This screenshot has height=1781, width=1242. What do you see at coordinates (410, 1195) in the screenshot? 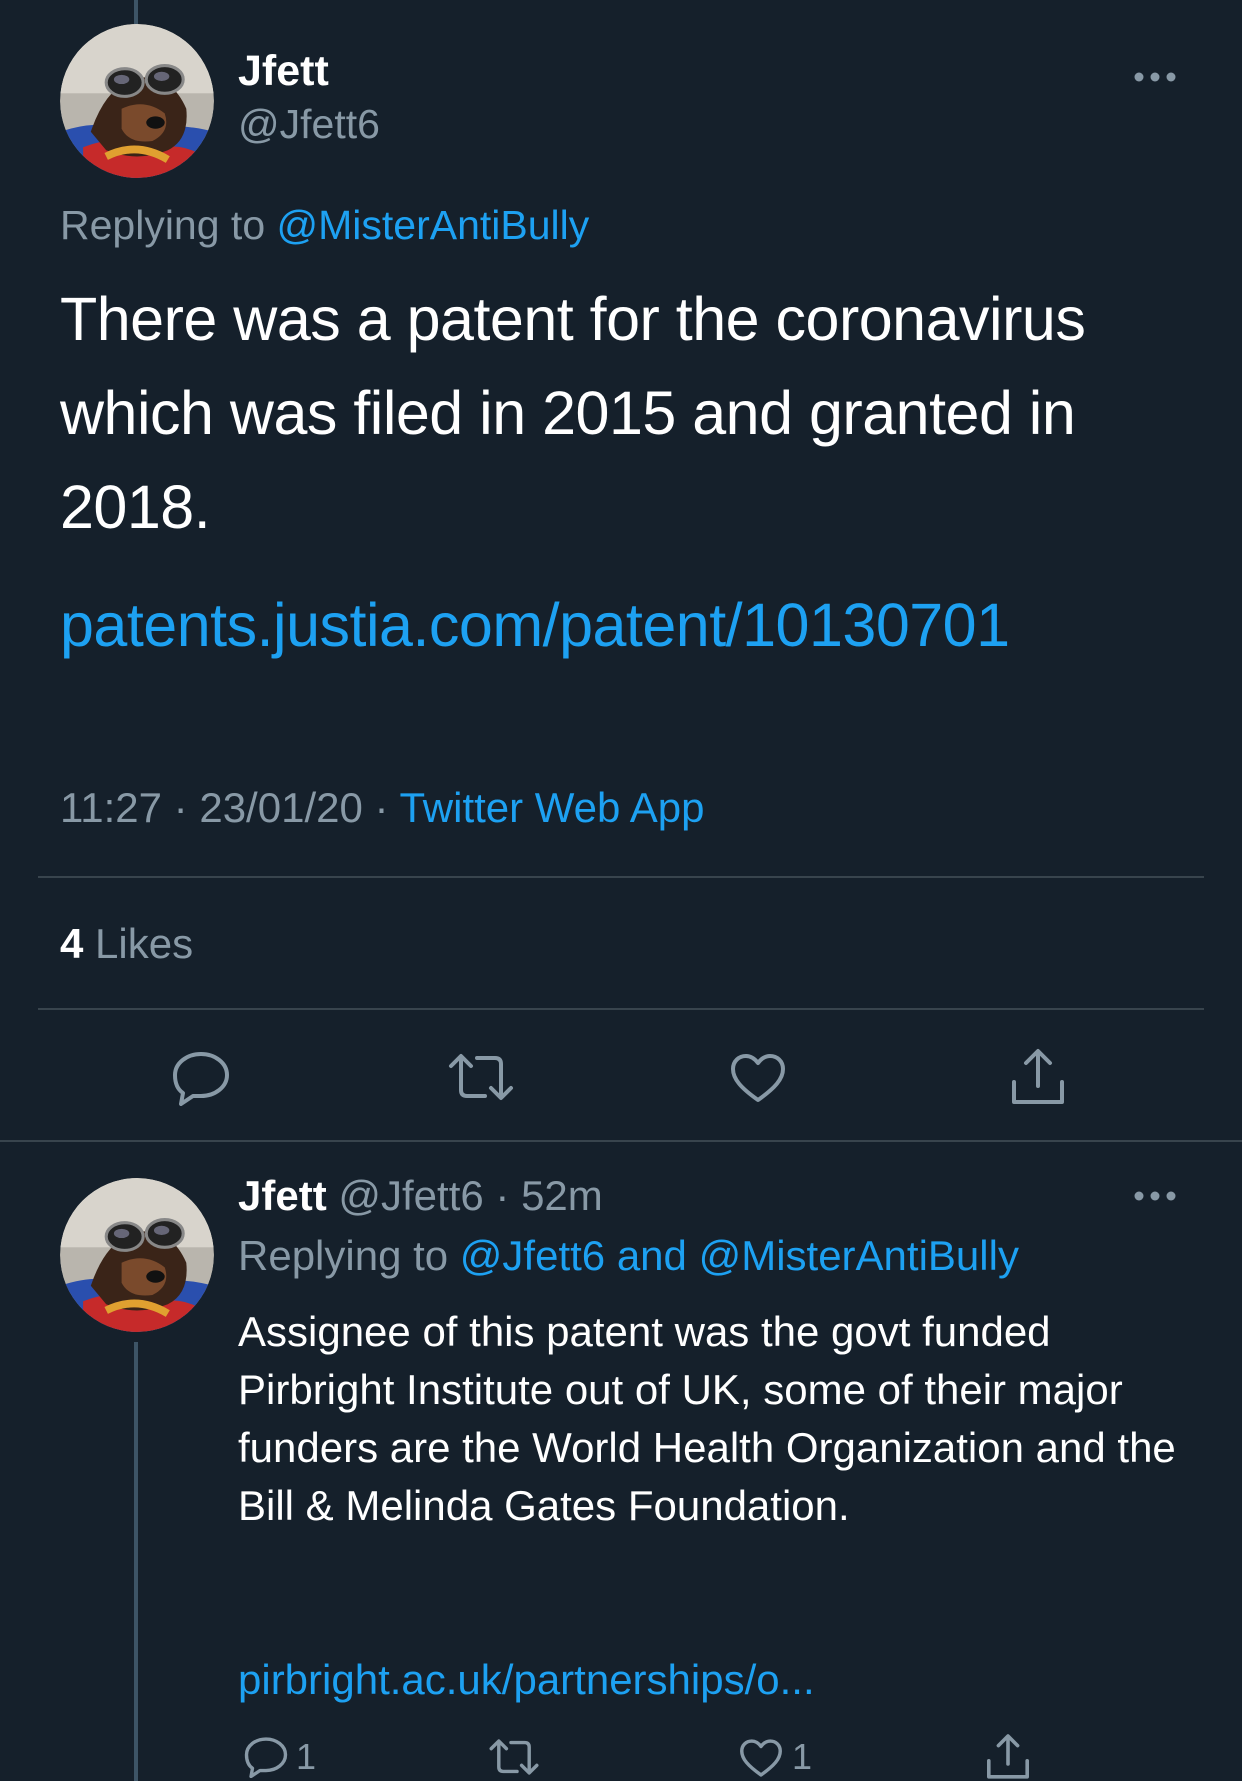
I see `reply-author-handle: @Jfett6` at bounding box center [410, 1195].